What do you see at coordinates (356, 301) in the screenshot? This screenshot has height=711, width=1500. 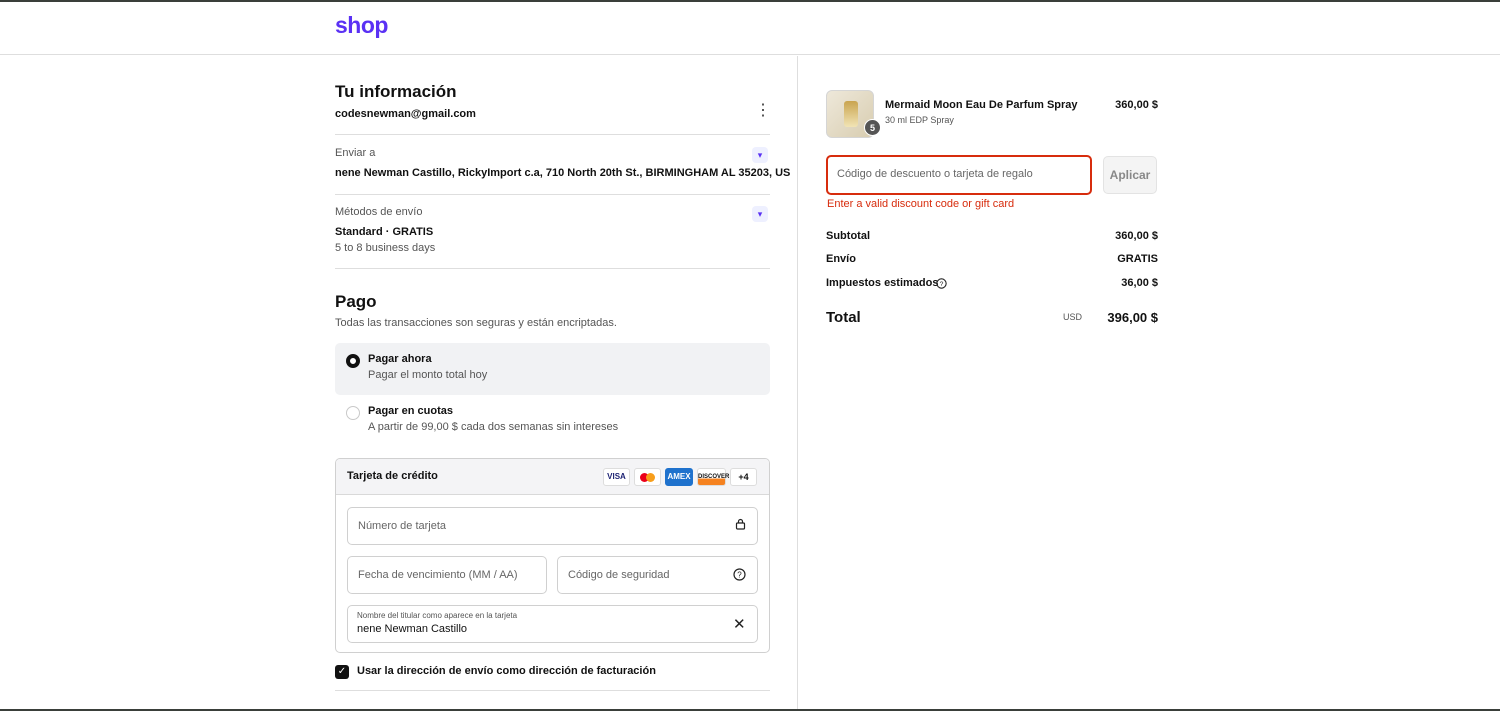 I see `payment-title: Pago` at bounding box center [356, 301].